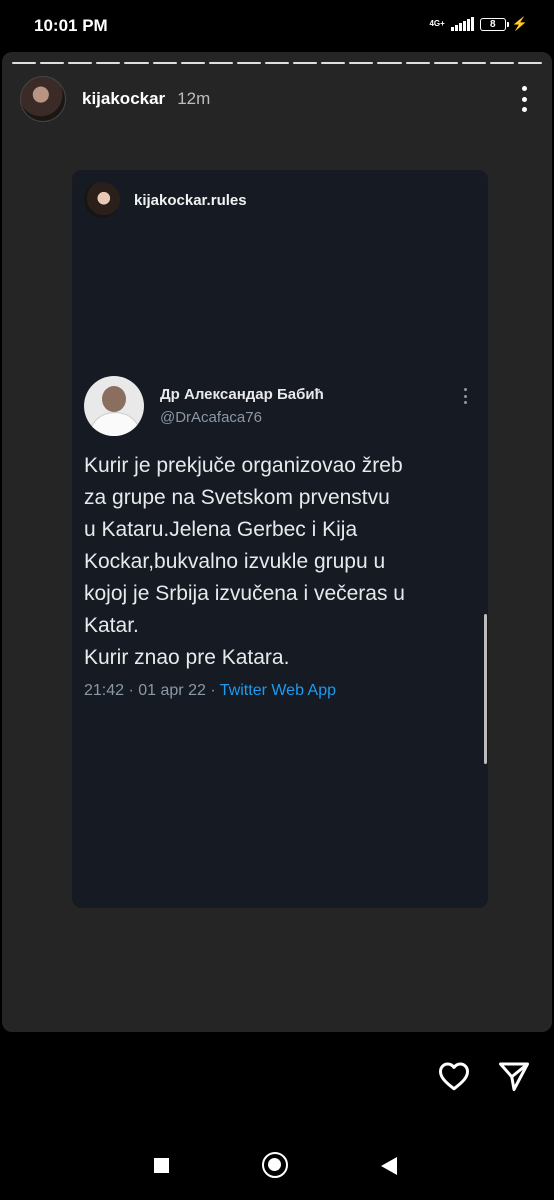 This screenshot has width=554, height=1200. I want to click on shared-account-username: kijakockar.rules, so click(190, 200).